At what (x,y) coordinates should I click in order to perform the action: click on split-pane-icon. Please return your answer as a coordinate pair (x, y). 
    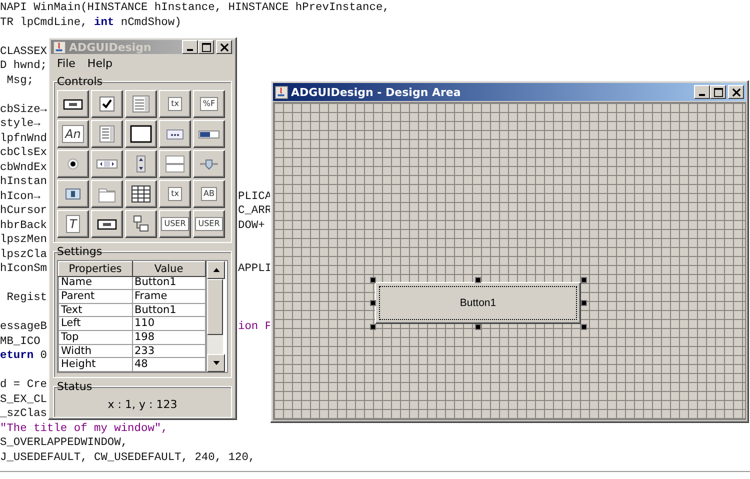
    Looking at the image, I should click on (175, 164).